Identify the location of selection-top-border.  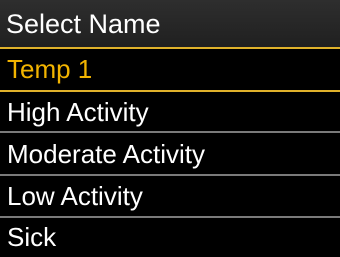
(170, 48).